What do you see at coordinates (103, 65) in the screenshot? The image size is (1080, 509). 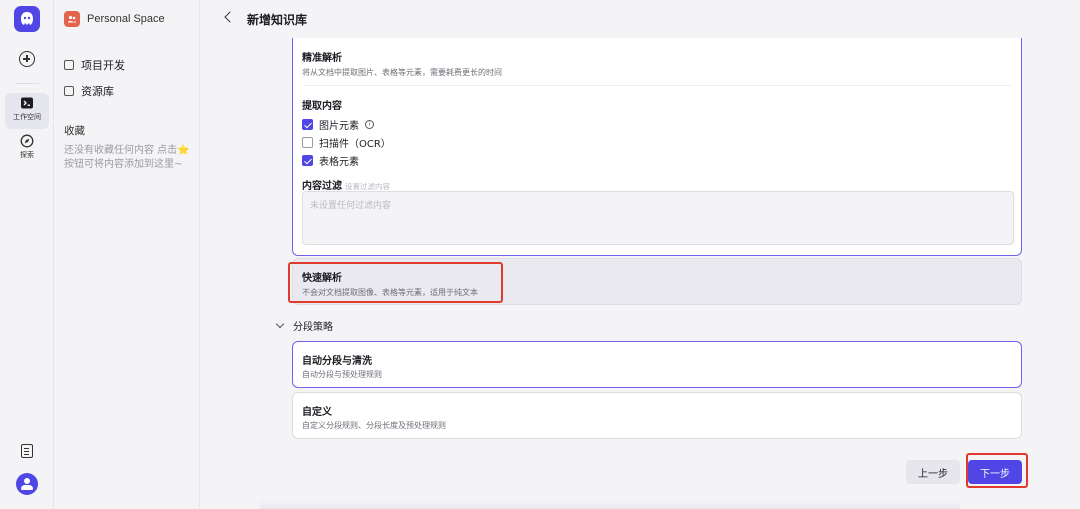 I see `sidebar-item-label: 项目开发` at bounding box center [103, 65].